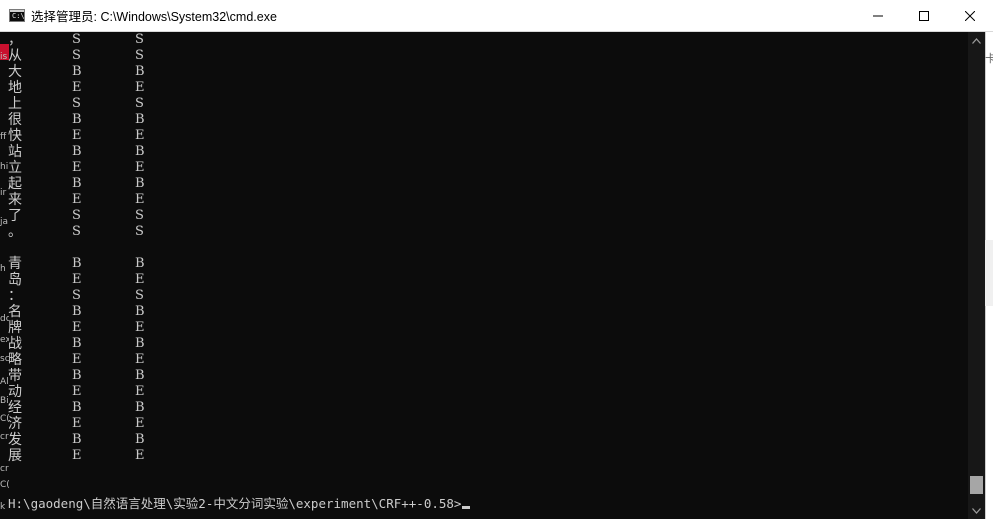 Image resolution: width=993 pixels, height=519 pixels. What do you see at coordinates (484, 40) in the screenshot?
I see `output-line: ， S S` at bounding box center [484, 40].